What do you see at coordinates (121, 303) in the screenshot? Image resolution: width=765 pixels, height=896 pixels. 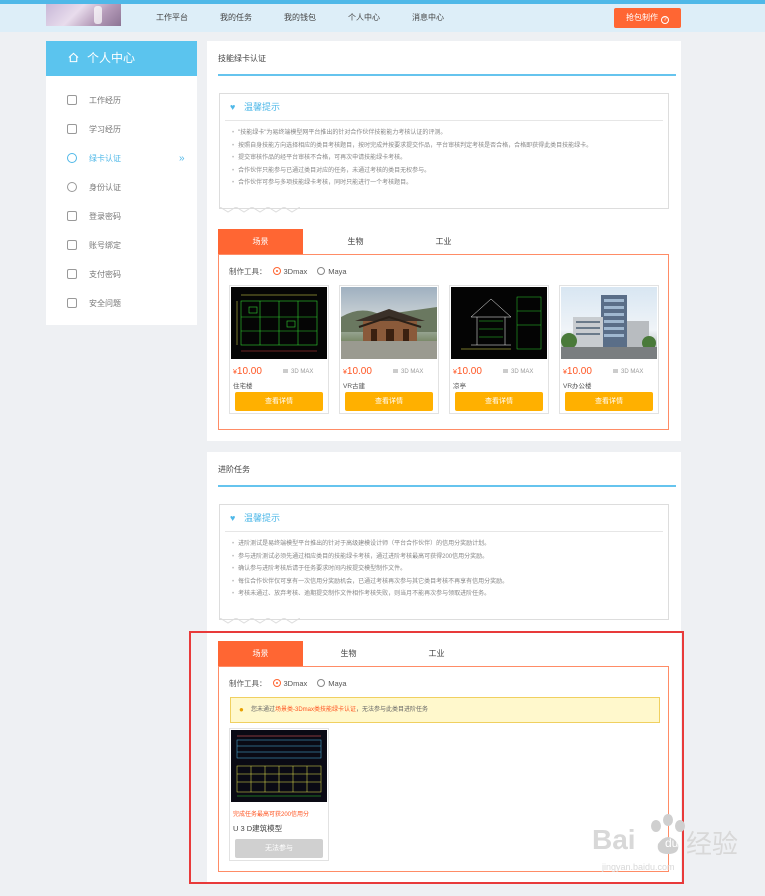 I see `sidebar-item-security-question: 安全问题` at bounding box center [121, 303].